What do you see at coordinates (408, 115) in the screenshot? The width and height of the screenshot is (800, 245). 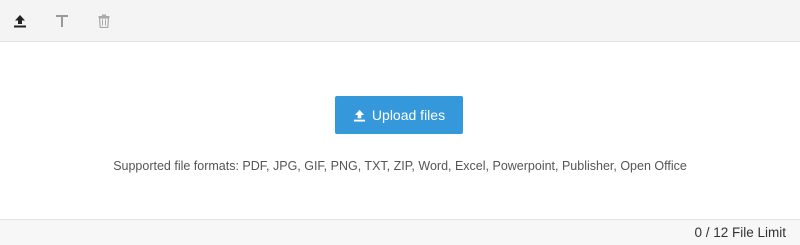 I see `upload-files-button-label: Upload files` at bounding box center [408, 115].